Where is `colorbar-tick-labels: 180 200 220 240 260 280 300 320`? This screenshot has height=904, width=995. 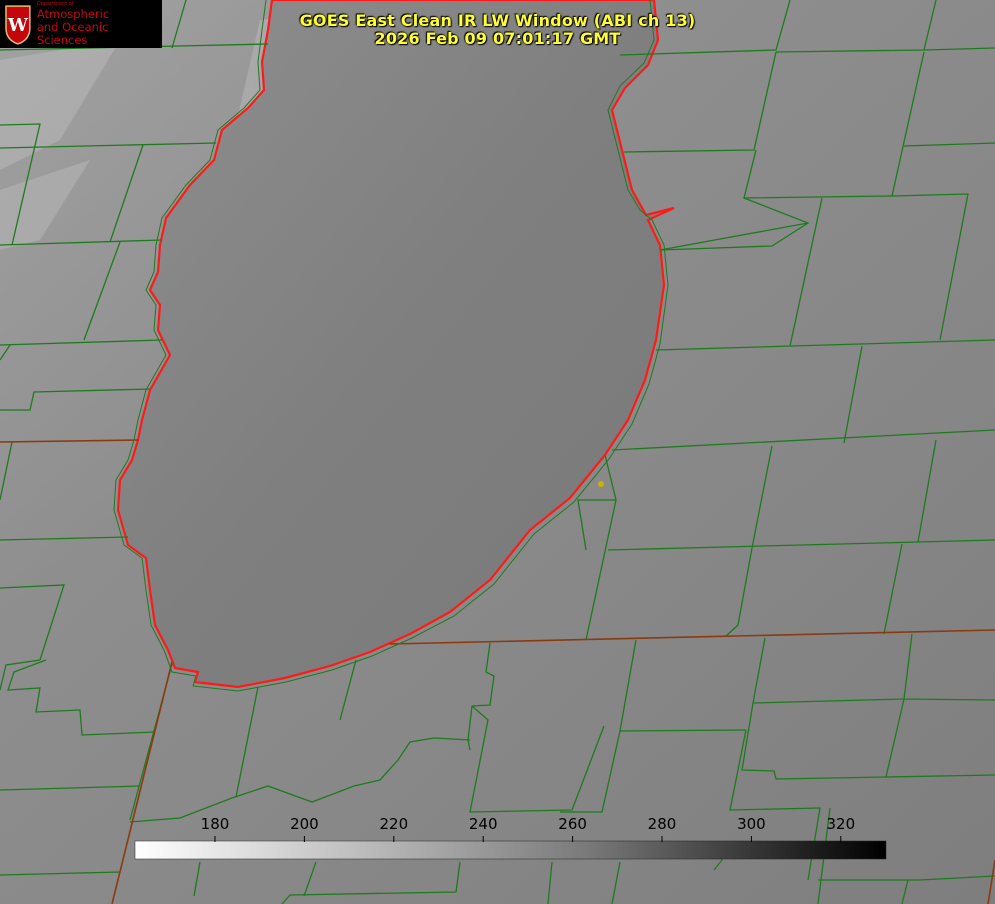
colorbar-tick-labels: 180 200 220 240 260 280 300 320 is located at coordinates (497, 825).